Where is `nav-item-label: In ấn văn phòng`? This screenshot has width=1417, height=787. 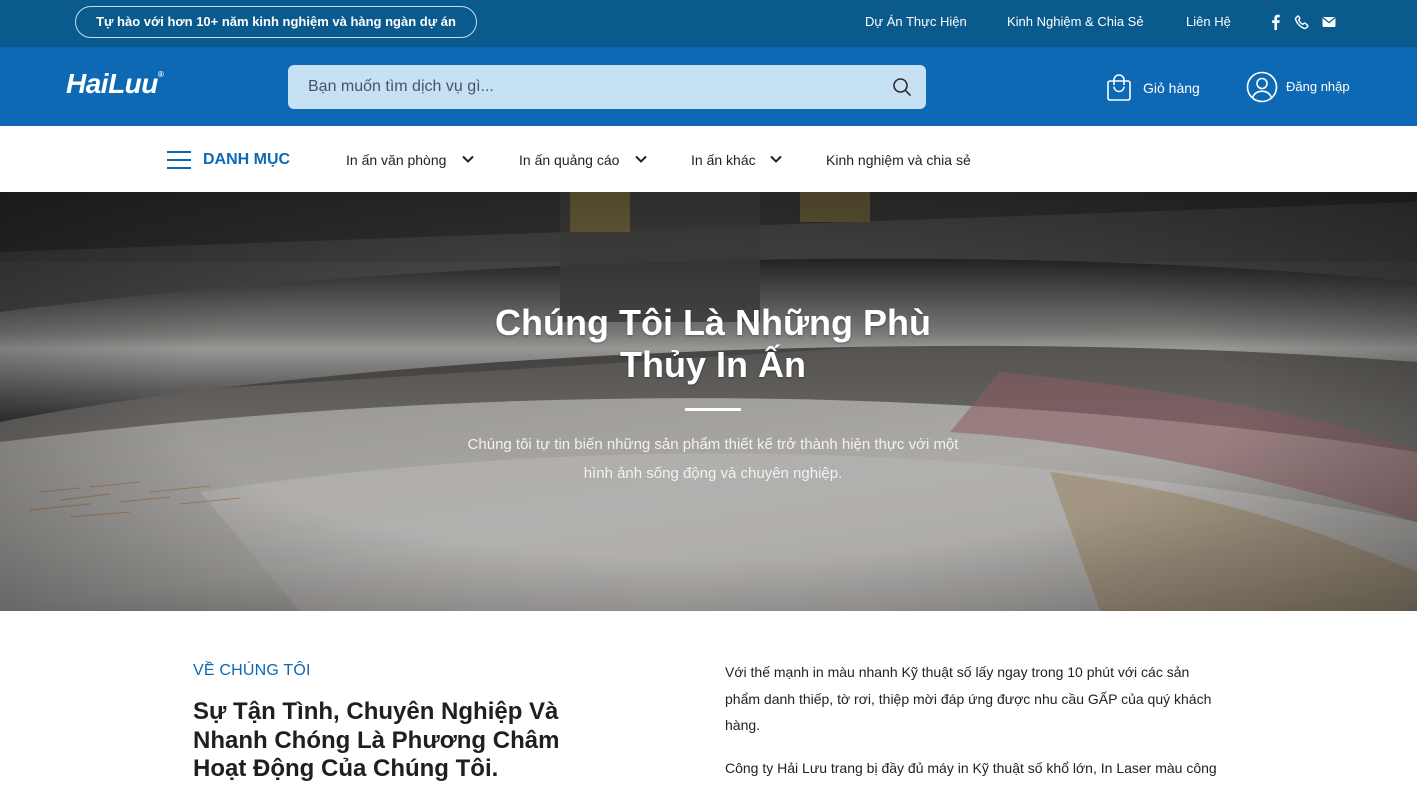
nav-item-label: In ấn văn phòng is located at coordinates (396, 160).